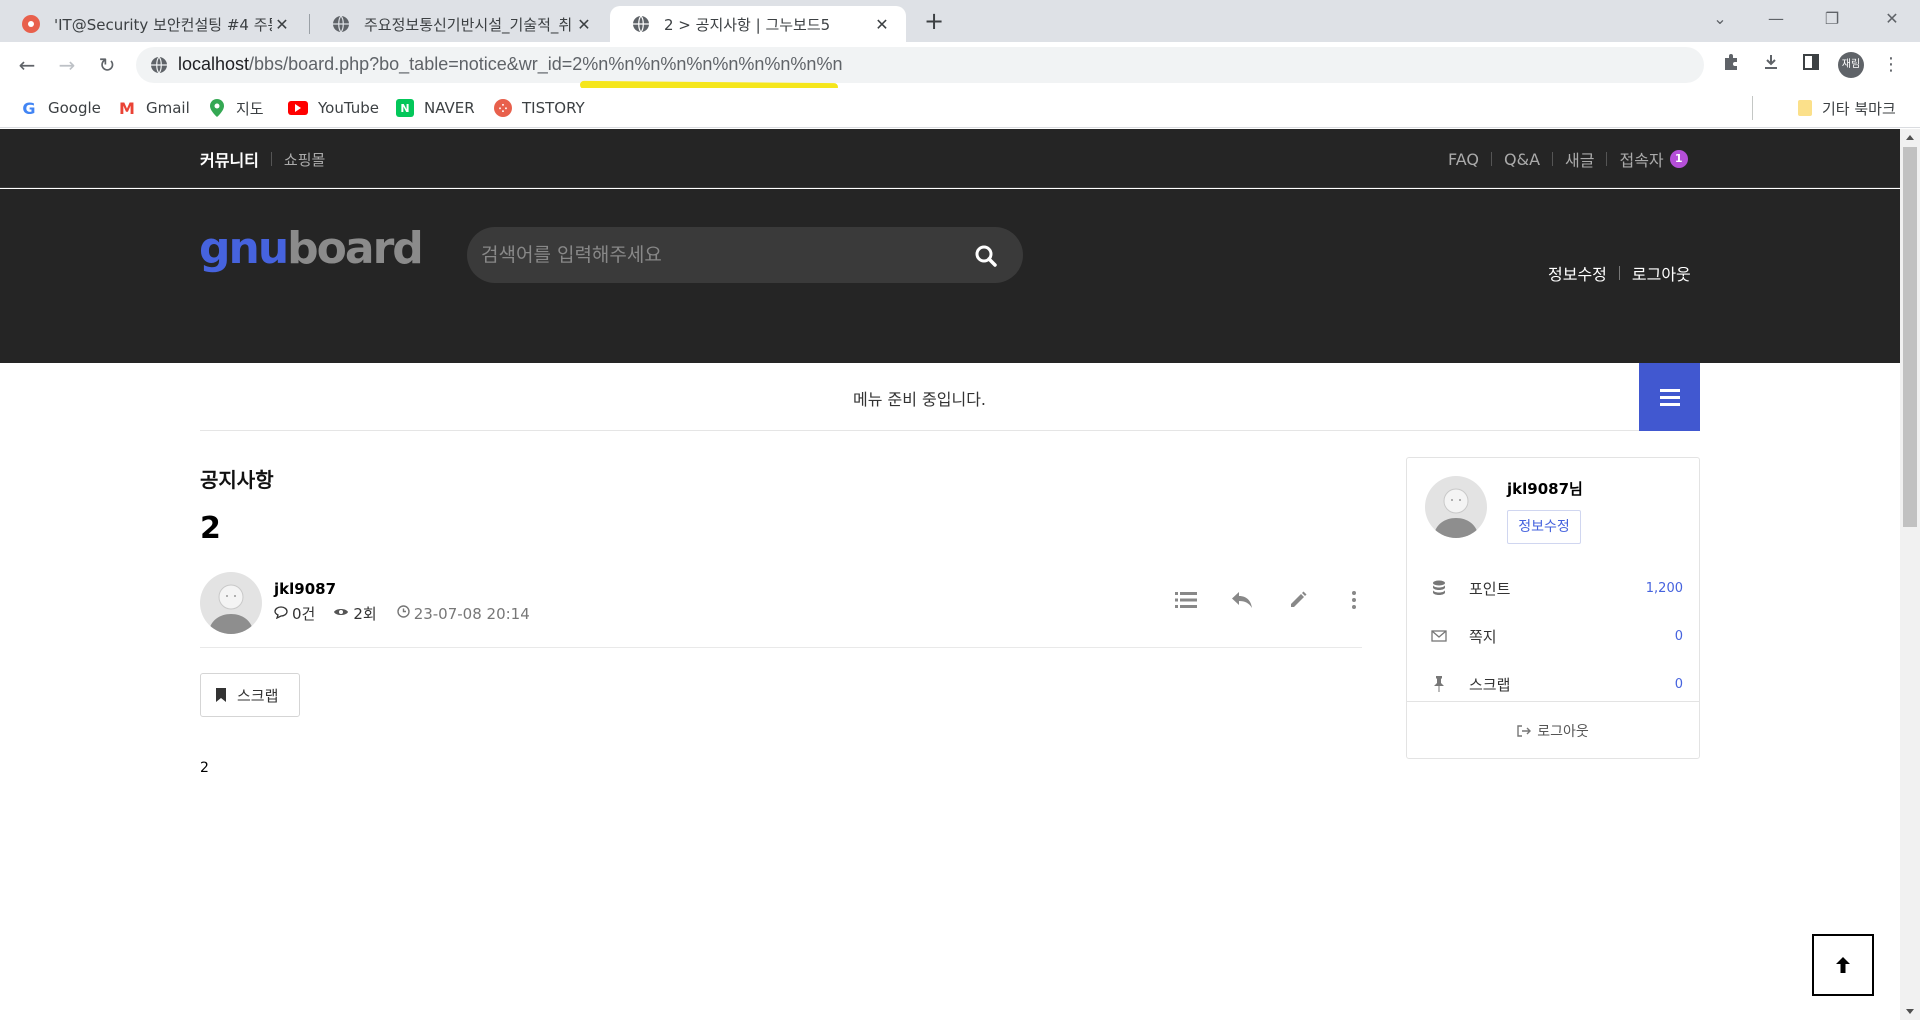  Describe the element at coordinates (934, 21) in the screenshot. I see `new-tab-icon: +` at that location.